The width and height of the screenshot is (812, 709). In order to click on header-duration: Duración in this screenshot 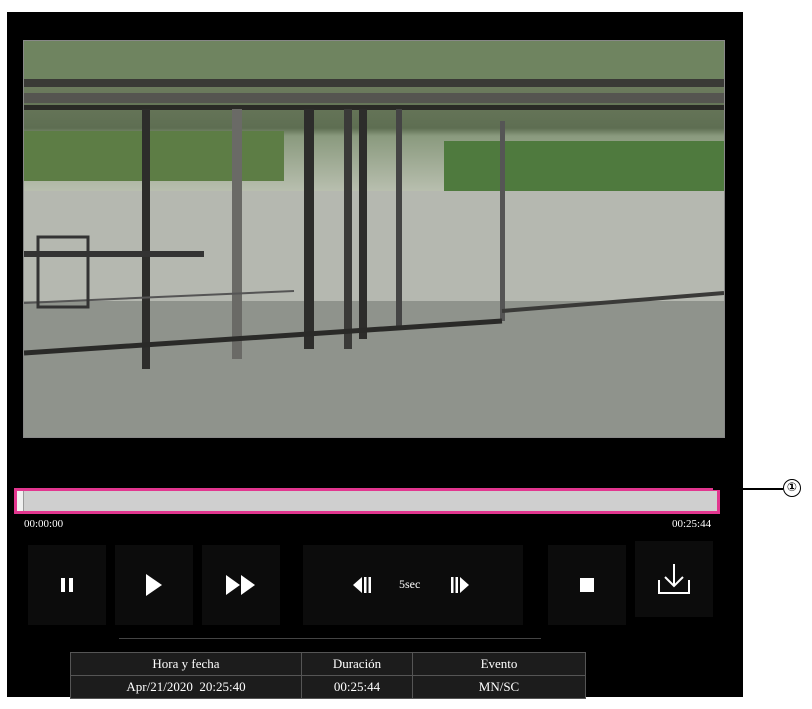, I will do `click(357, 664)`.